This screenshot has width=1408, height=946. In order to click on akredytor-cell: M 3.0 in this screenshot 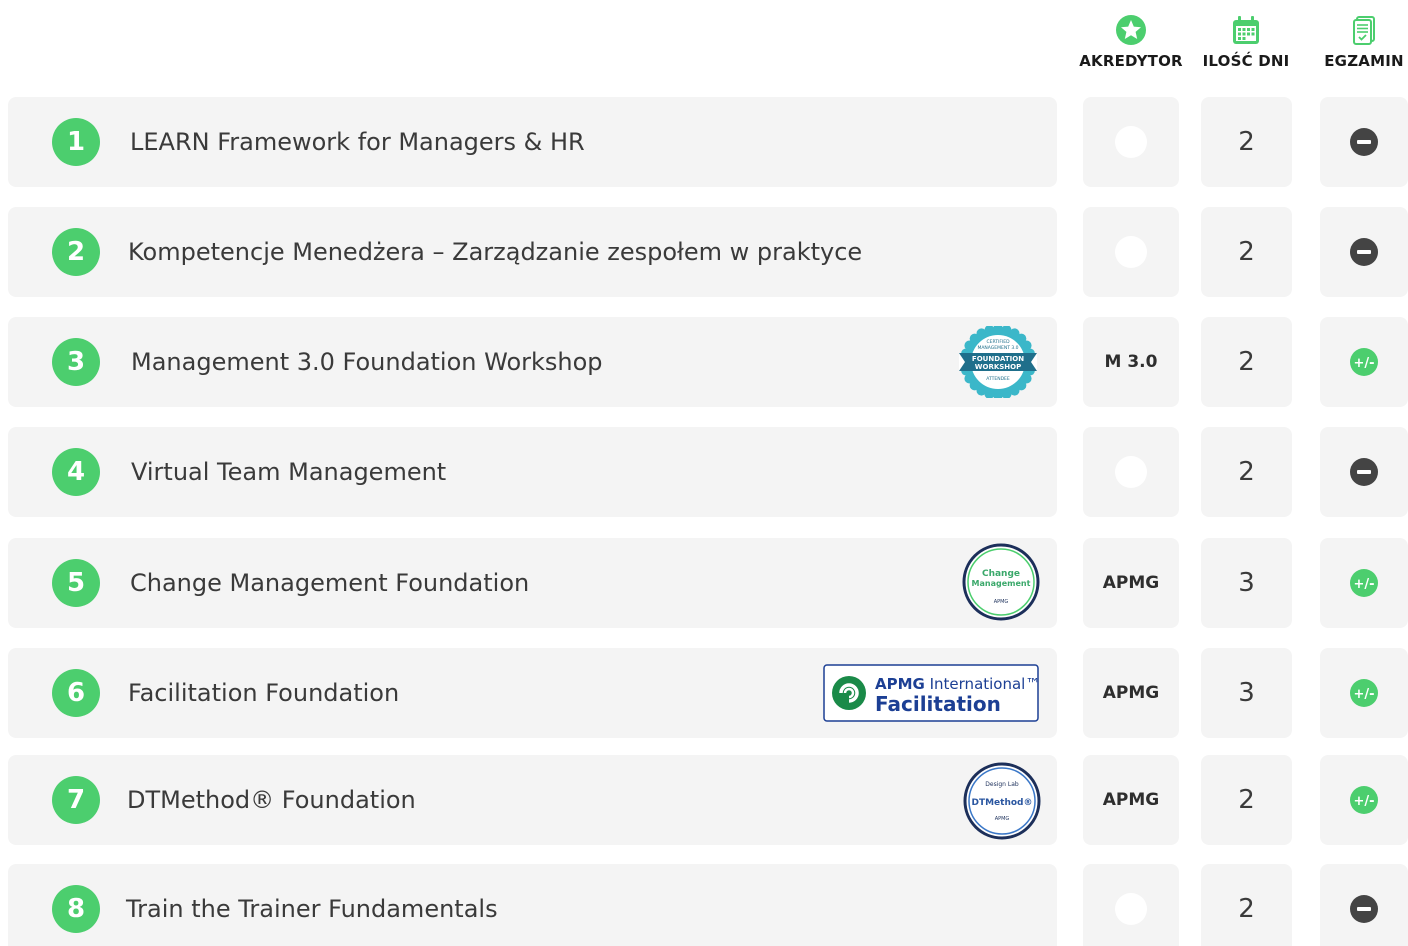, I will do `click(1131, 362)`.